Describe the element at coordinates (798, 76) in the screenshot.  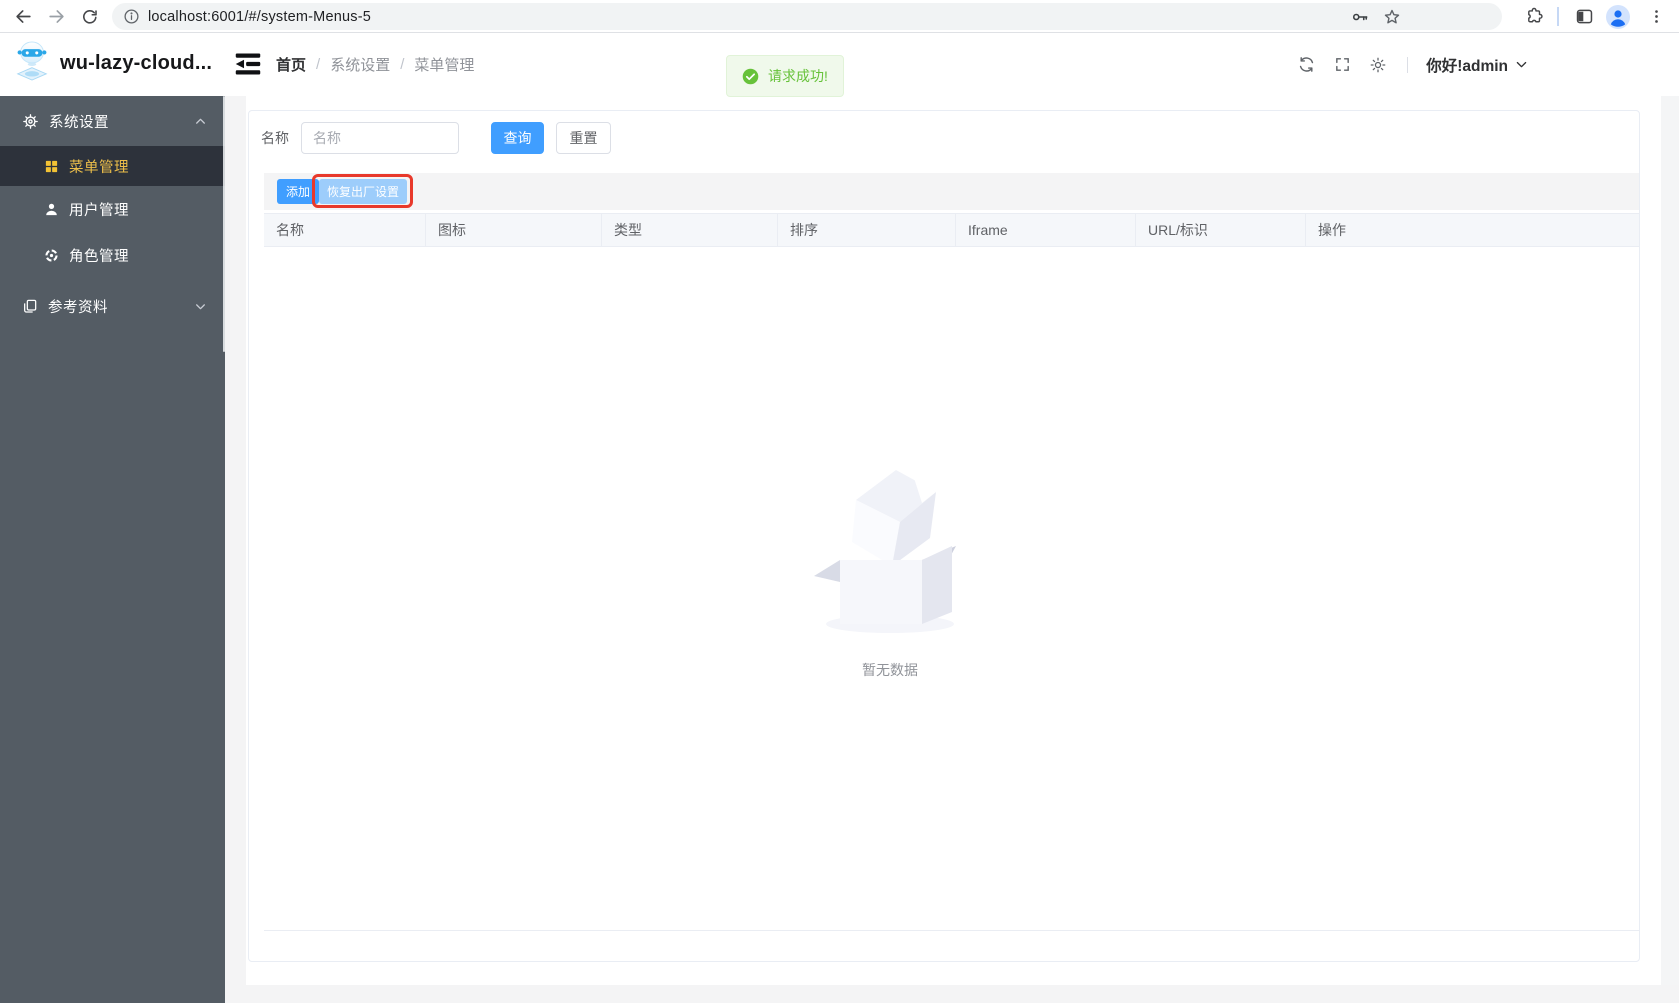
I see `toast-message: 请求成功!` at that location.